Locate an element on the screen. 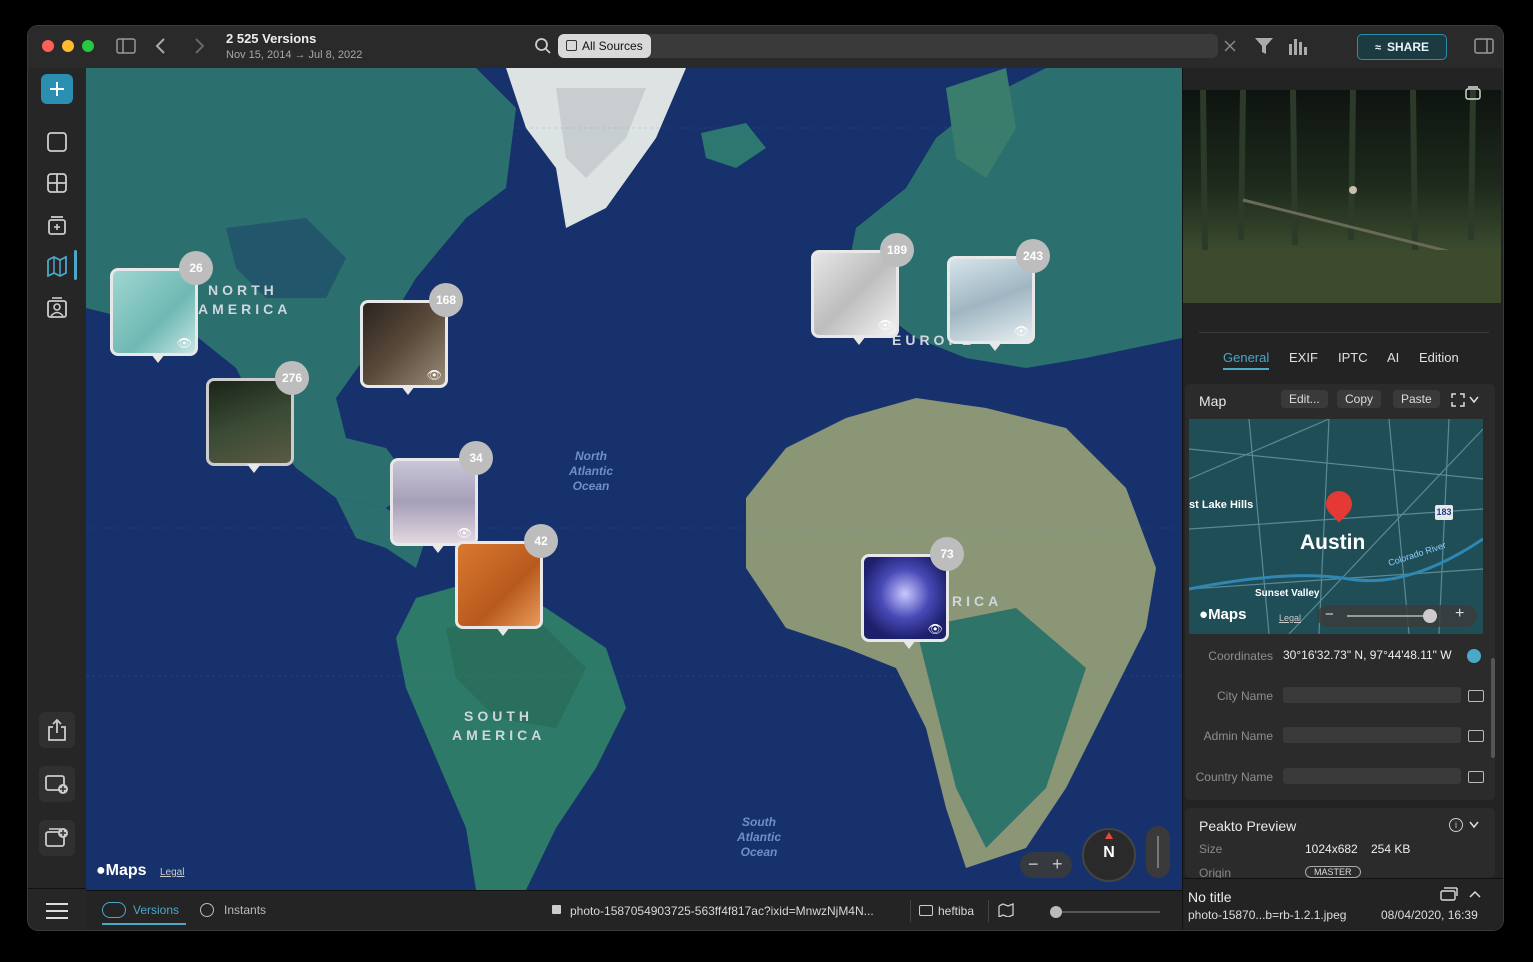 The width and height of the screenshot is (1533, 962). inspector-toggle-icon is located at coordinates (1484, 46).